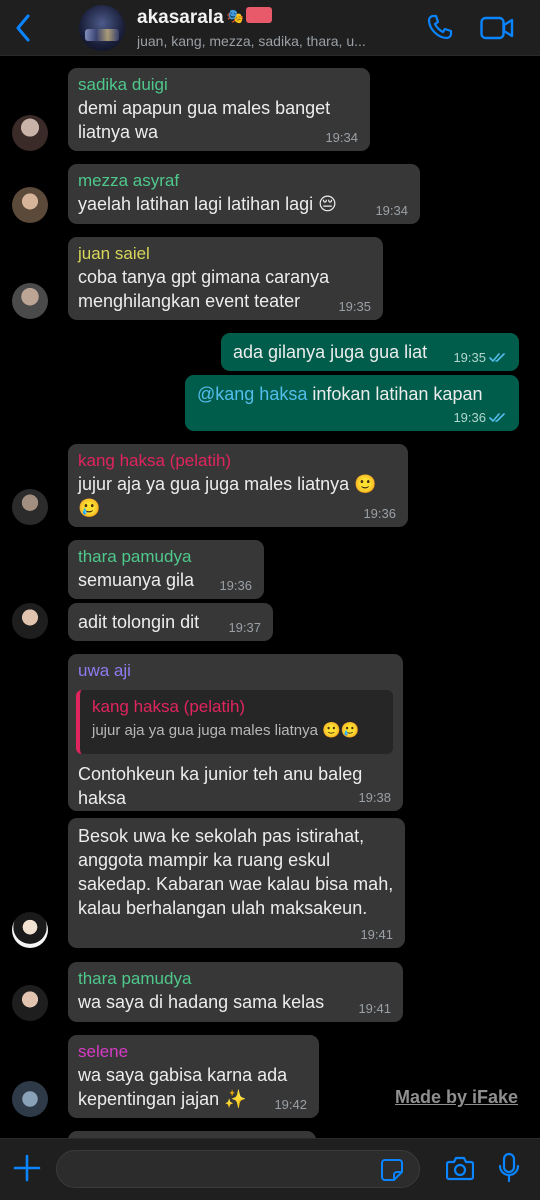  Describe the element at coordinates (123, 84) in the screenshot. I see `message-sender: sadika duigi` at that location.